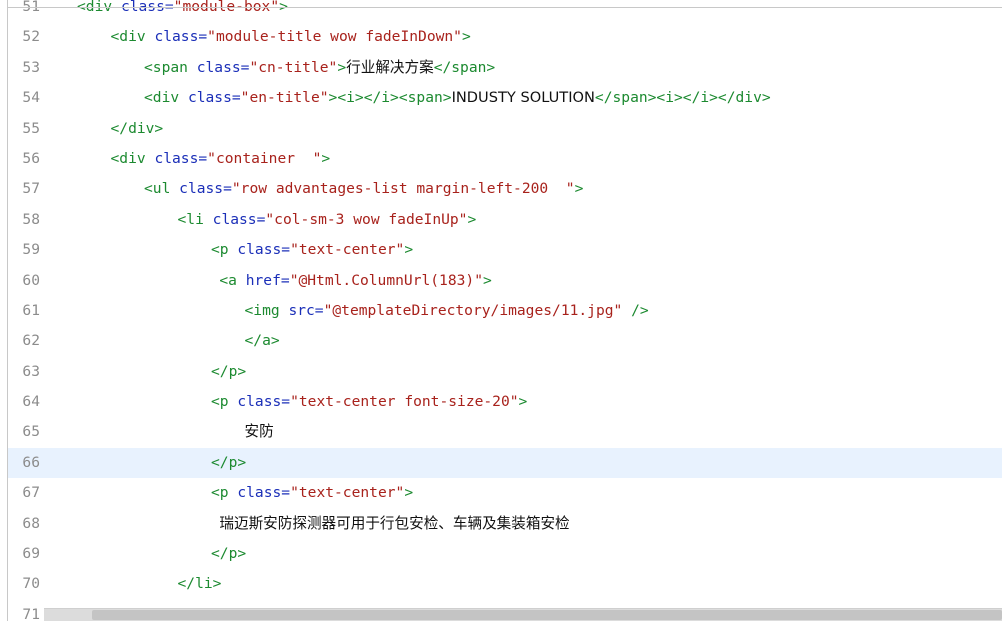 Image resolution: width=1002 pixels, height=621 pixels. Describe the element at coordinates (170, 67) in the screenshot. I see `code-token-tag: <span` at that location.